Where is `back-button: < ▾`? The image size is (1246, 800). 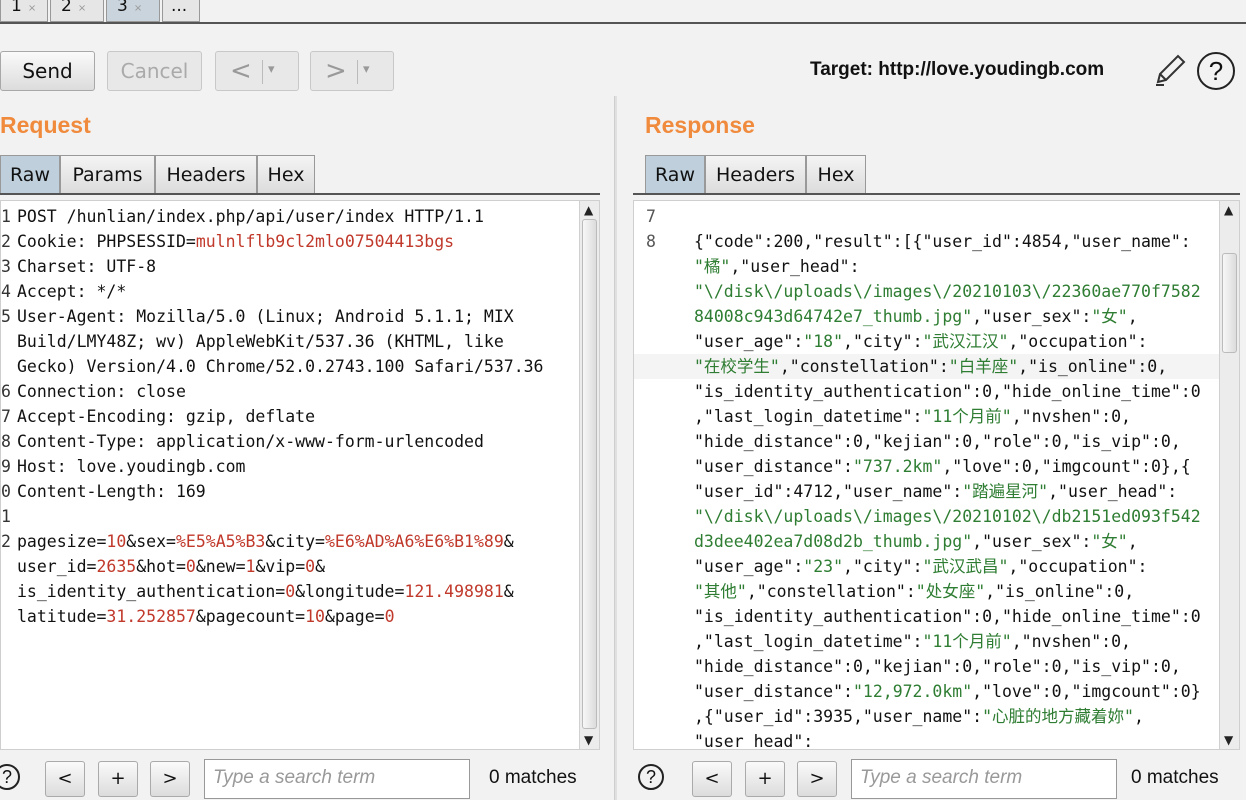
back-button: < ▾ is located at coordinates (257, 71).